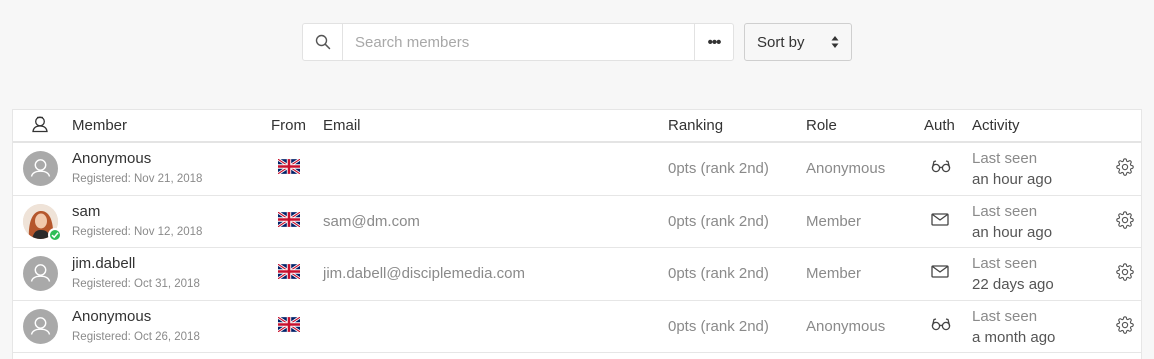  I want to click on member-name: sam, so click(86, 211).